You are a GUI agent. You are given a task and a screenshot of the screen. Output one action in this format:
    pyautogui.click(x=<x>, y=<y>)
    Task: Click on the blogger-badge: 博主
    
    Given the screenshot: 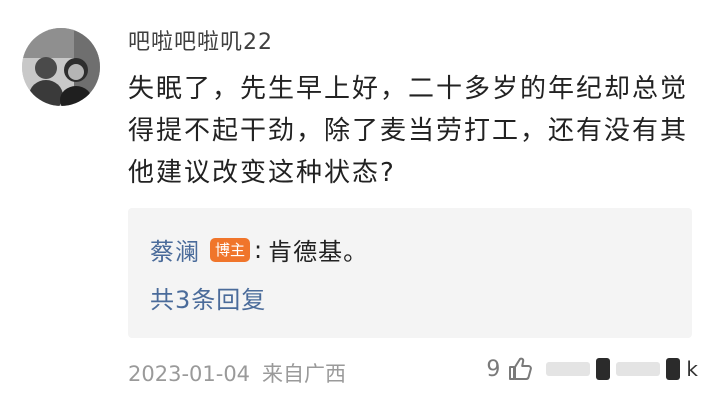 What is the action you would take?
    pyautogui.click(x=230, y=249)
    